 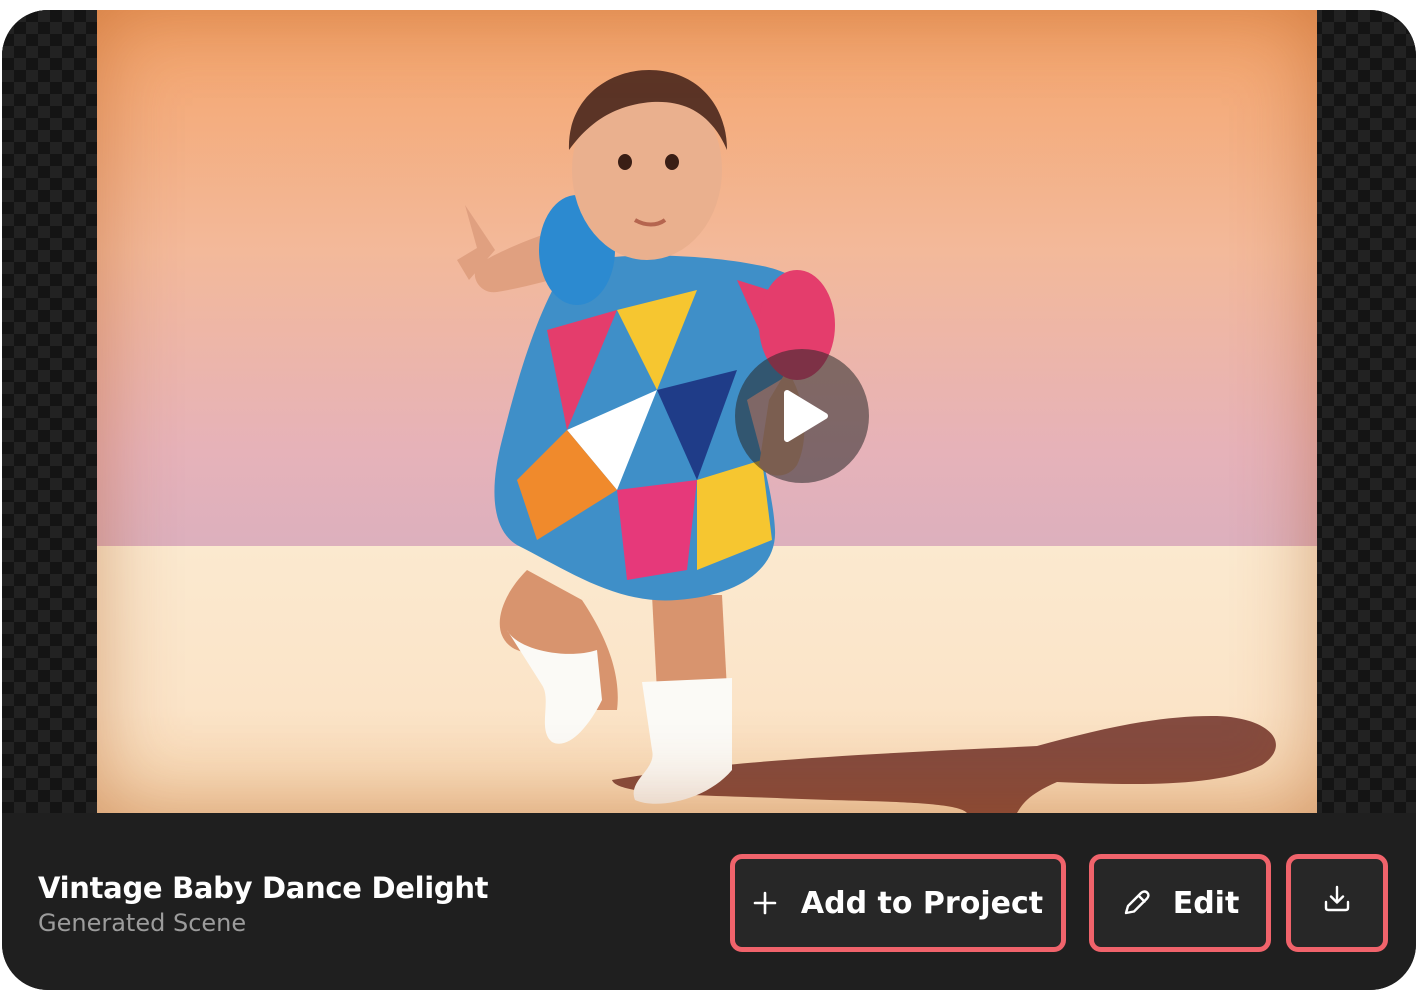 I want to click on download-button, so click(x=1337, y=903).